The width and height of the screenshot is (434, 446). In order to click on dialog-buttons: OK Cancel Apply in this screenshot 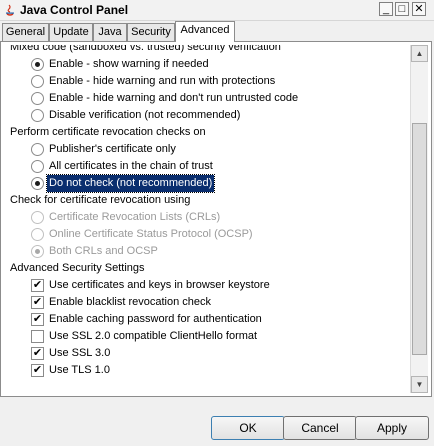, I will do `click(217, 423)`.